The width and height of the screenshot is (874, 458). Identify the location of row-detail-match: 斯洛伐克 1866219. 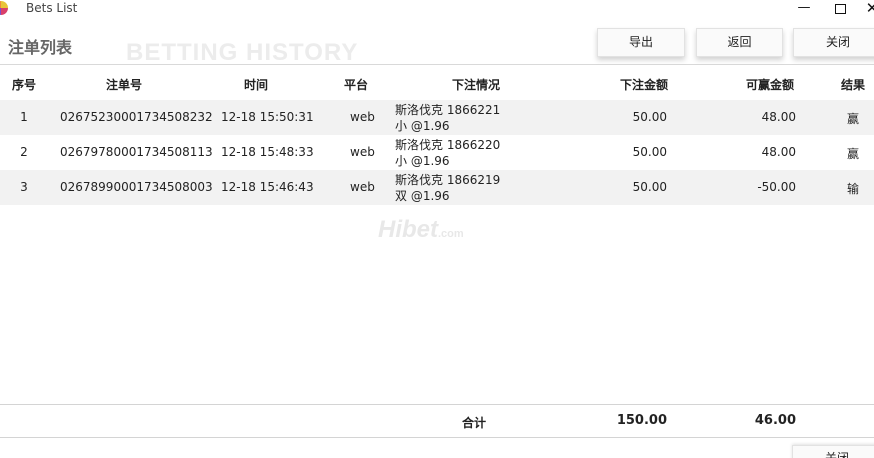
(448, 180).